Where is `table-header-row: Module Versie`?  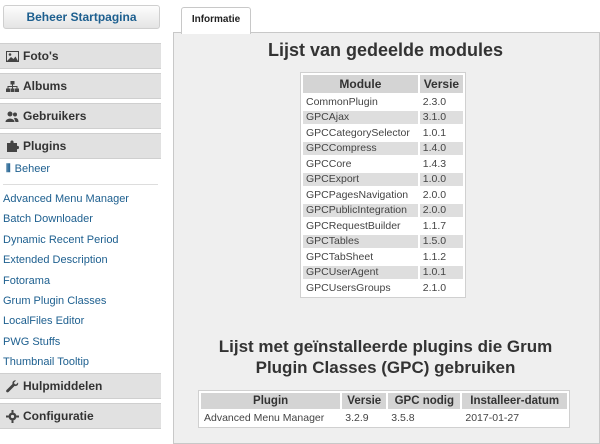 table-header-row: Module Versie is located at coordinates (383, 84).